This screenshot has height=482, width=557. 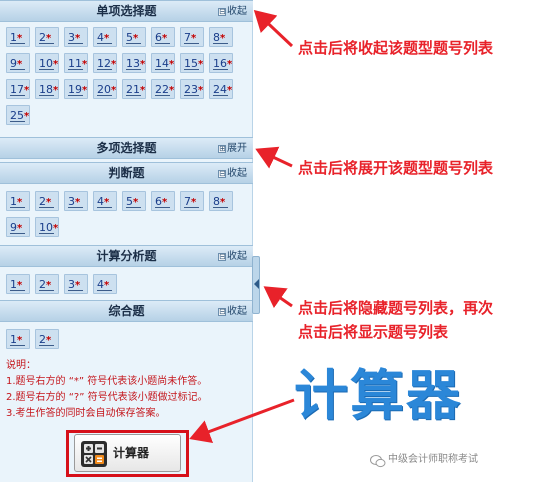 What do you see at coordinates (433, 459) in the screenshot?
I see `watermark-text: 中级会计师职称考试` at bounding box center [433, 459].